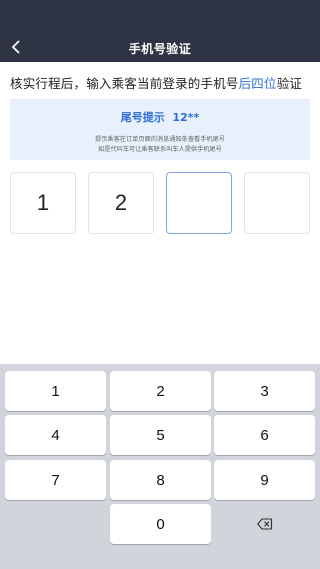 The image size is (320, 569). I want to click on hint-title: 尾号提示 12**, so click(160, 117).